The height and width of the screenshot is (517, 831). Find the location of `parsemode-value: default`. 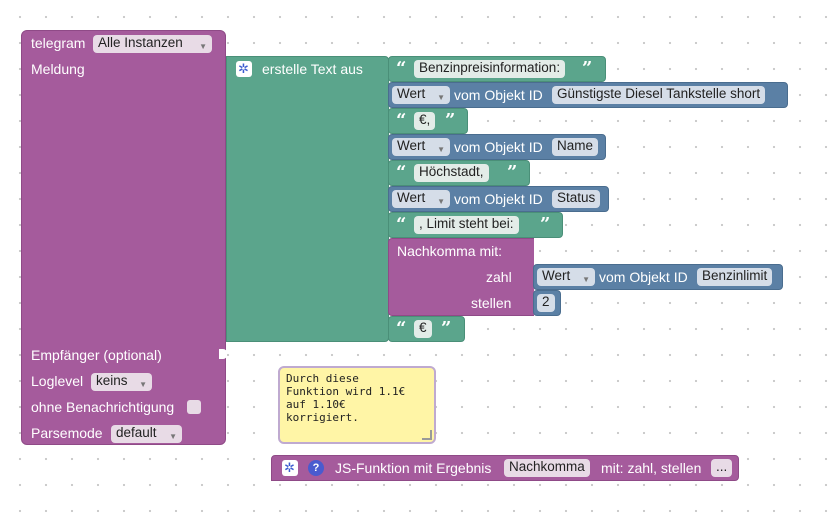

parsemode-value: default is located at coordinates (136, 432).